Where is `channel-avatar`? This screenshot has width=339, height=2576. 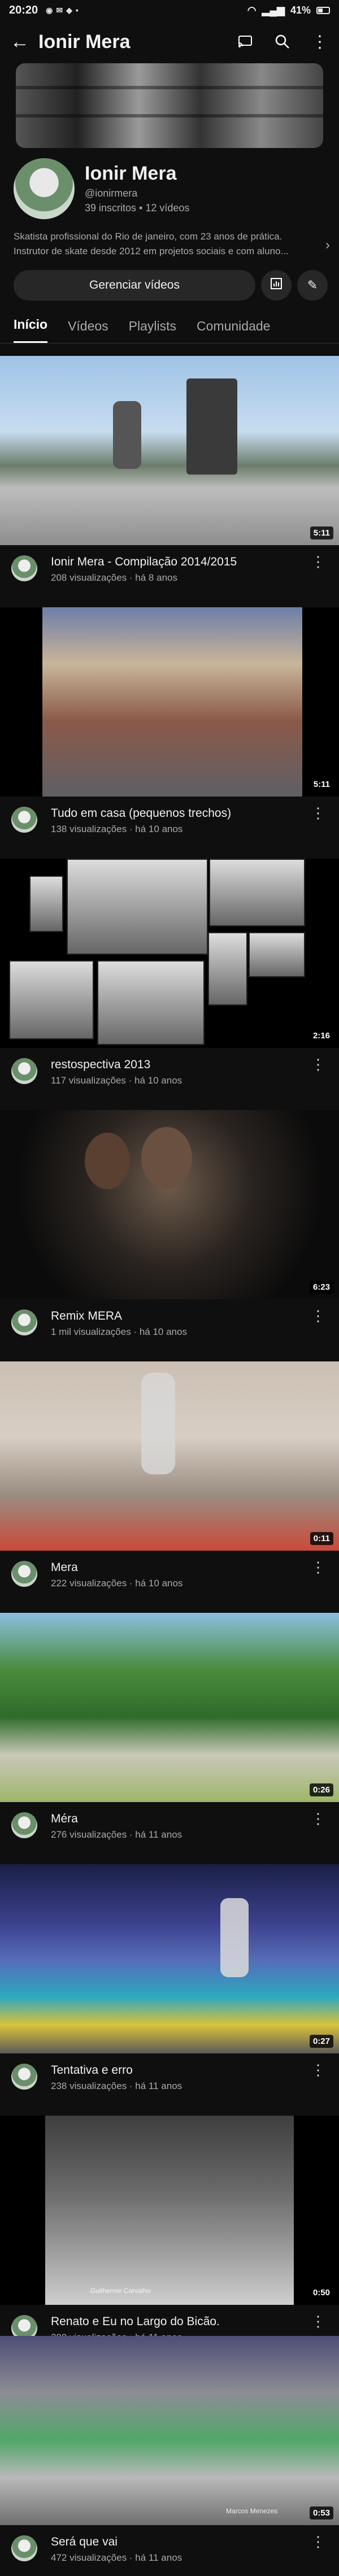
channel-avatar is located at coordinates (44, 188).